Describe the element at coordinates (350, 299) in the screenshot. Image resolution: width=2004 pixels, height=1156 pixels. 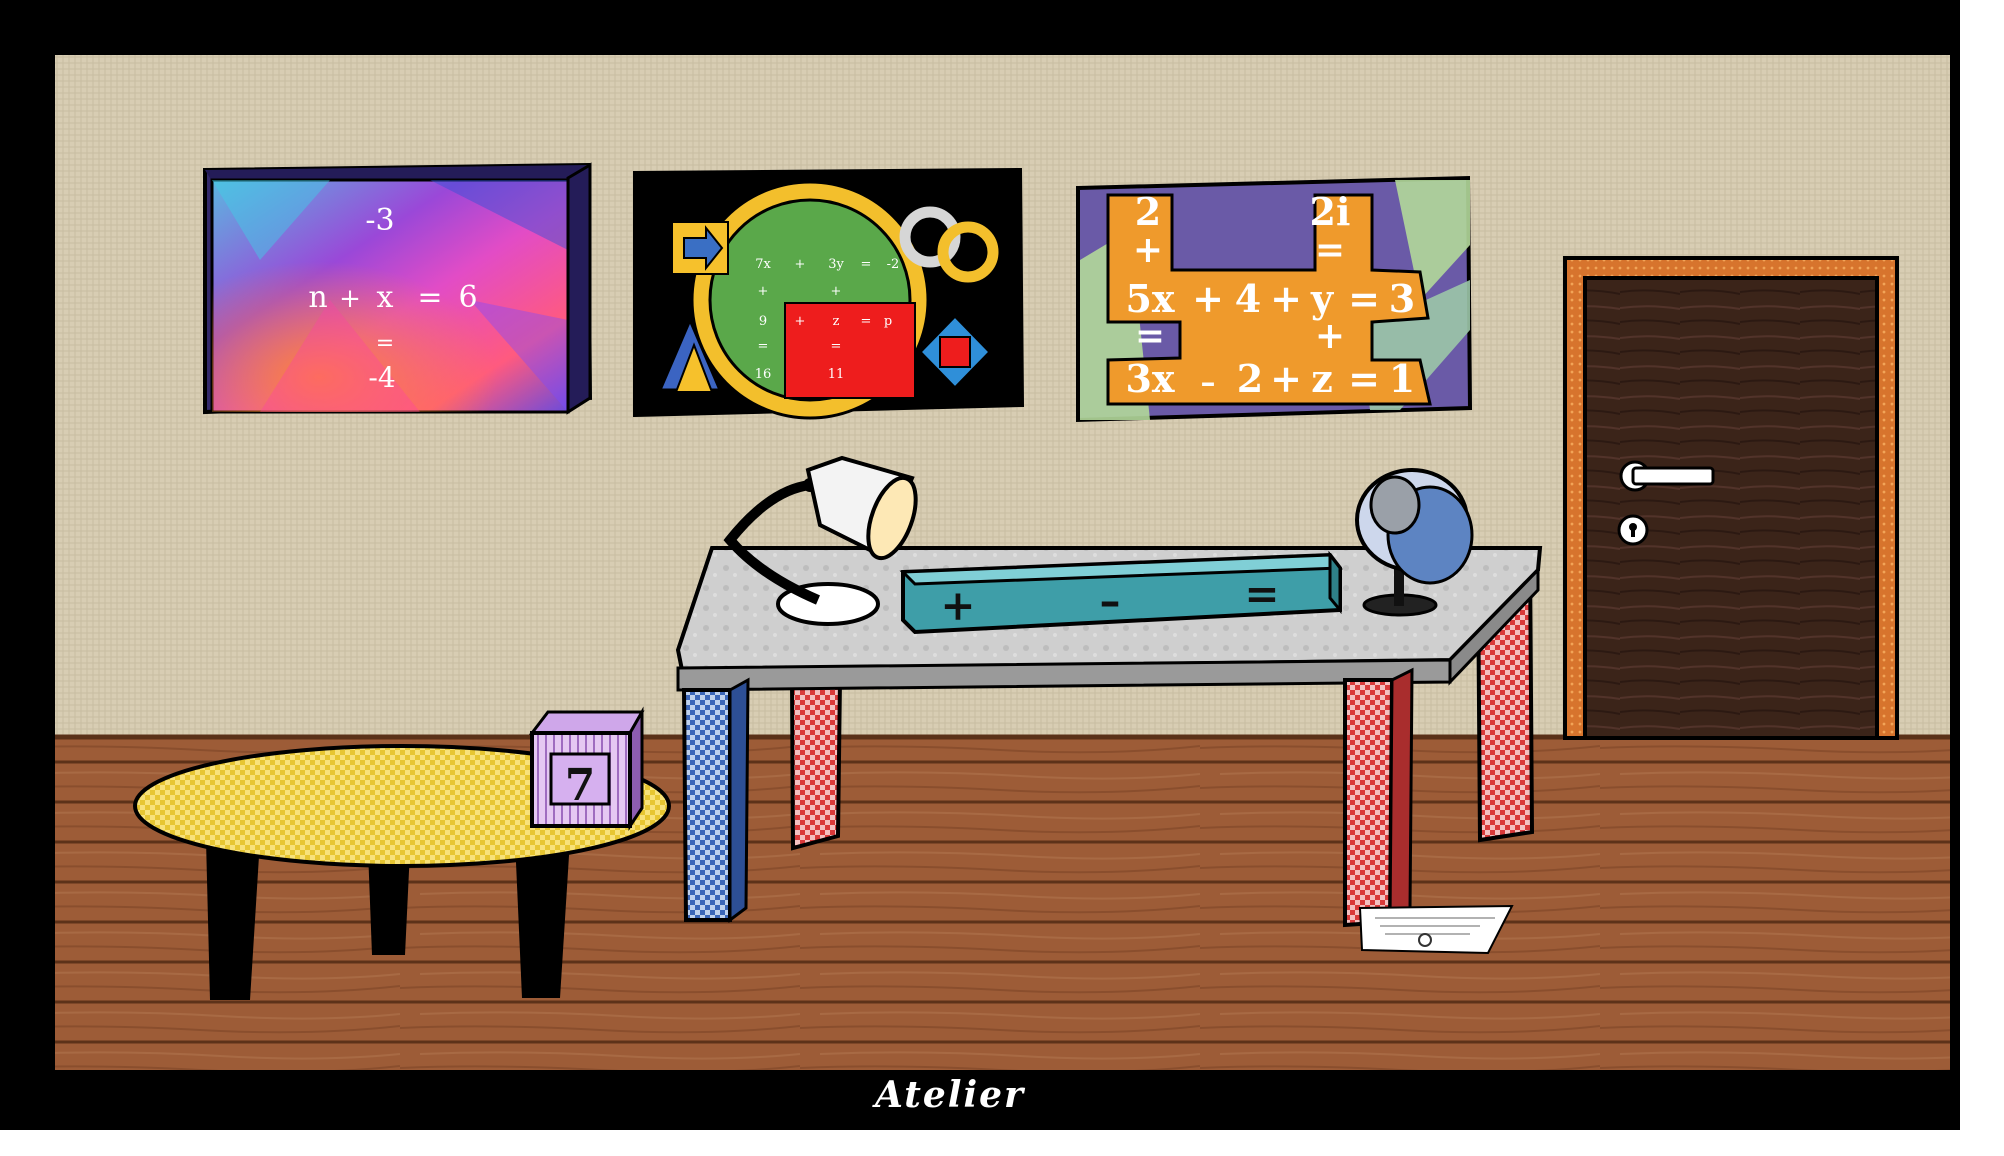
I see `left-middle-1: +` at that location.